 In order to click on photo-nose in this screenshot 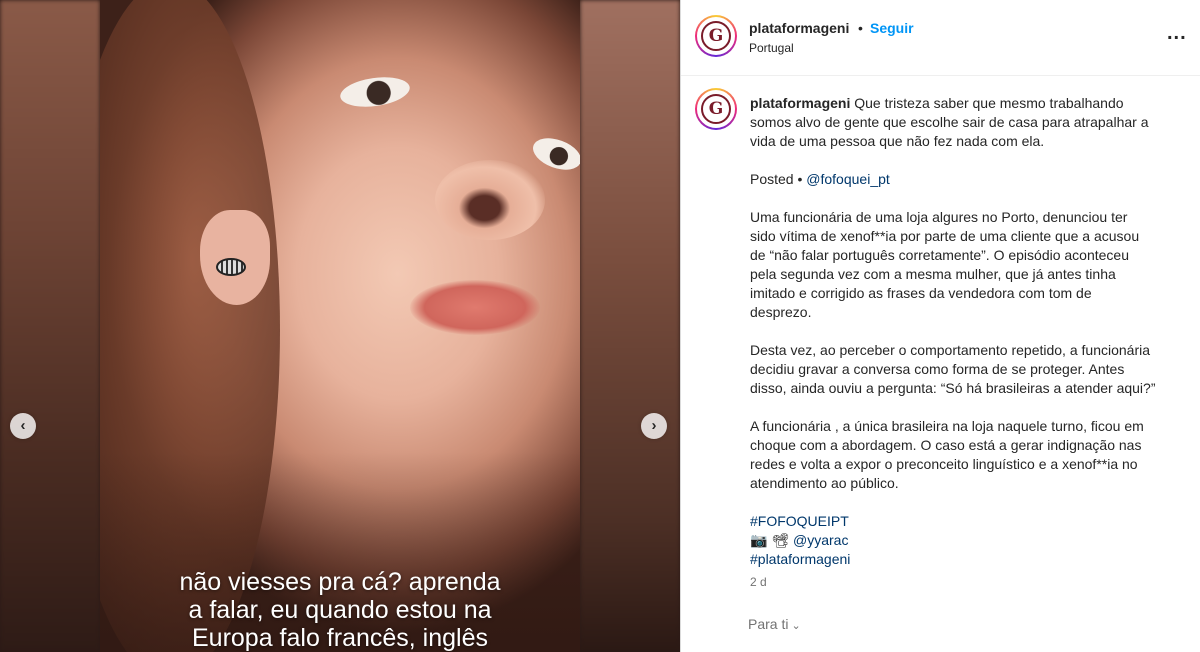, I will do `click(490, 200)`.